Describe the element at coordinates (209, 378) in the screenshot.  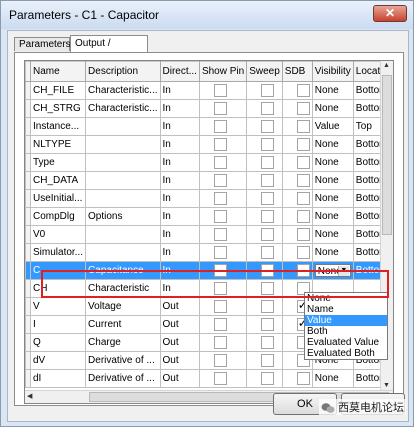
I see `table-row: dI Derivative of ... Out None Bottom` at that location.